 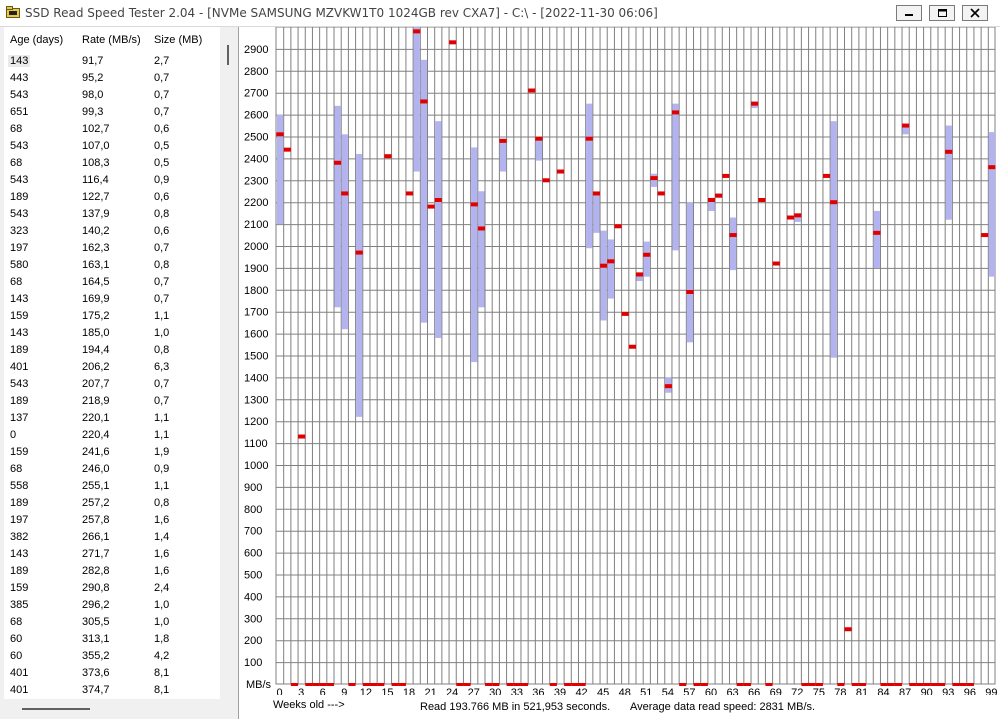 What do you see at coordinates (112, 435) in the screenshot?
I see `list-row: 0 220,4 1,1` at bounding box center [112, 435].